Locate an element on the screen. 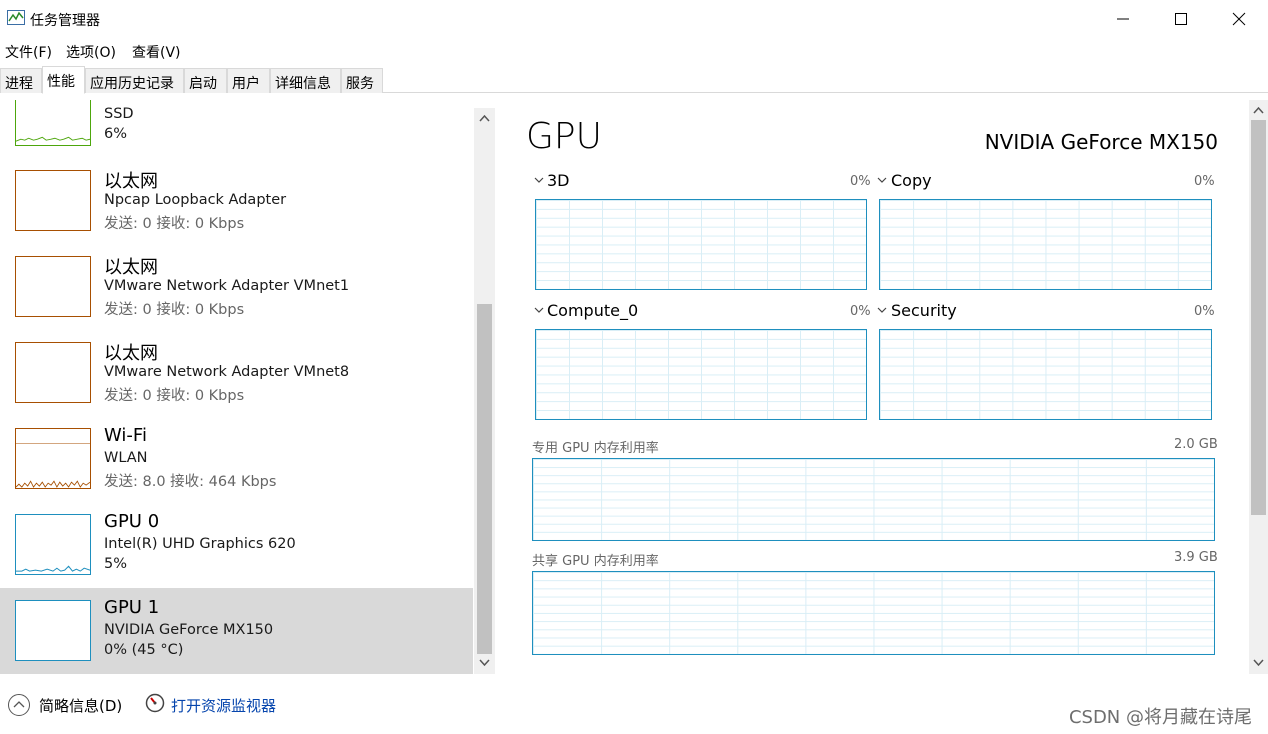 This screenshot has width=1268, height=734. device-name: GPU 1 is located at coordinates (132, 607).